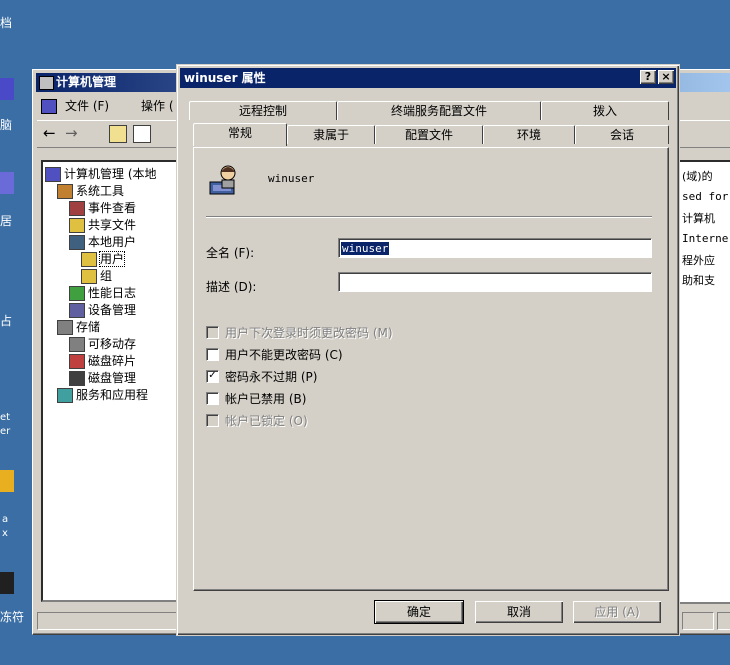 The image size is (730, 665). What do you see at coordinates (231, 287) in the screenshot?
I see `description-label: 描述 (D):` at bounding box center [231, 287].